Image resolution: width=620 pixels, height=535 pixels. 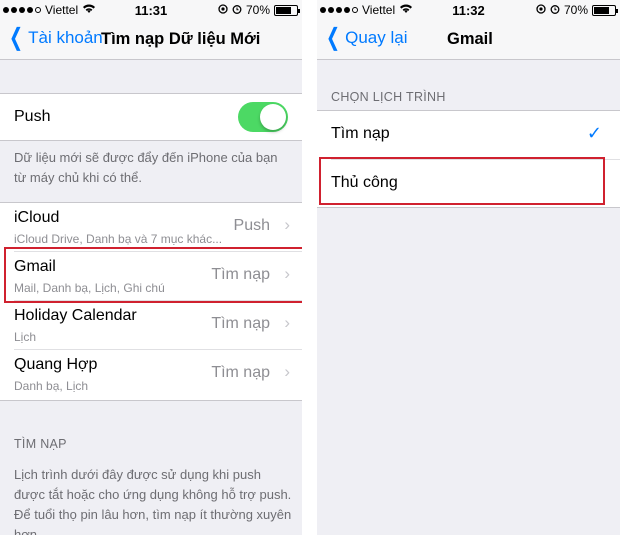 I want to click on navigation-bar: ❮ Quay lại Gmail, so click(x=468, y=40).